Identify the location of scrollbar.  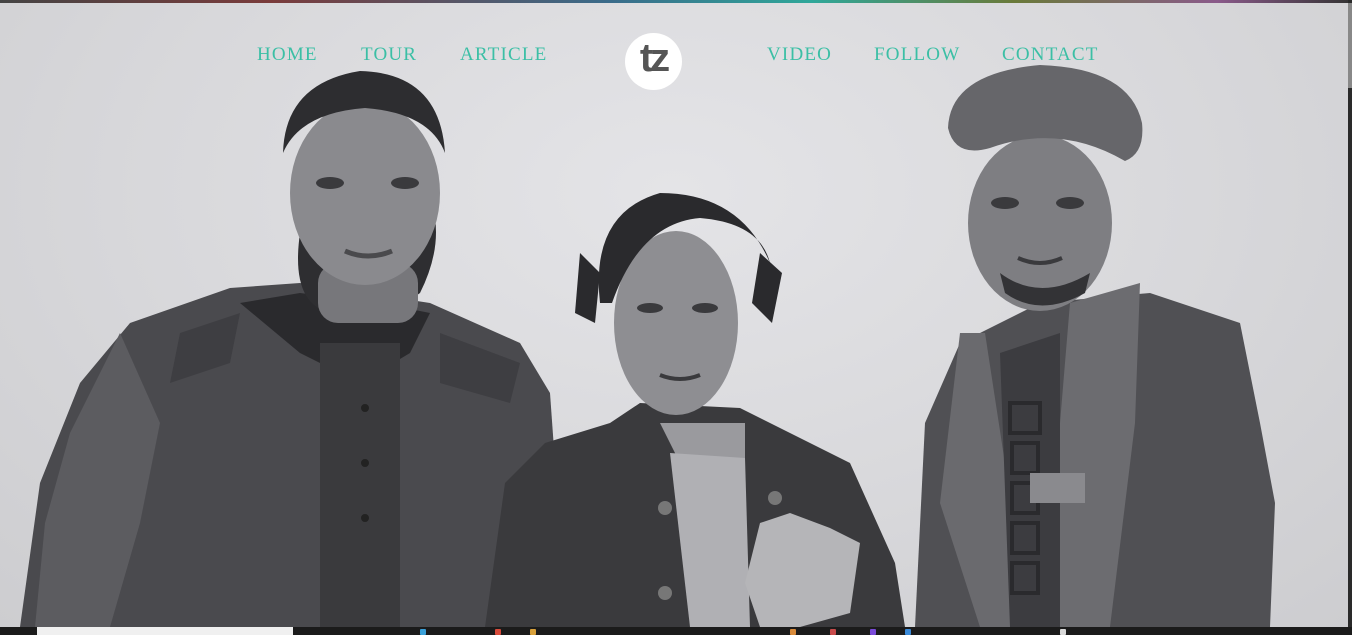
(1350, 45).